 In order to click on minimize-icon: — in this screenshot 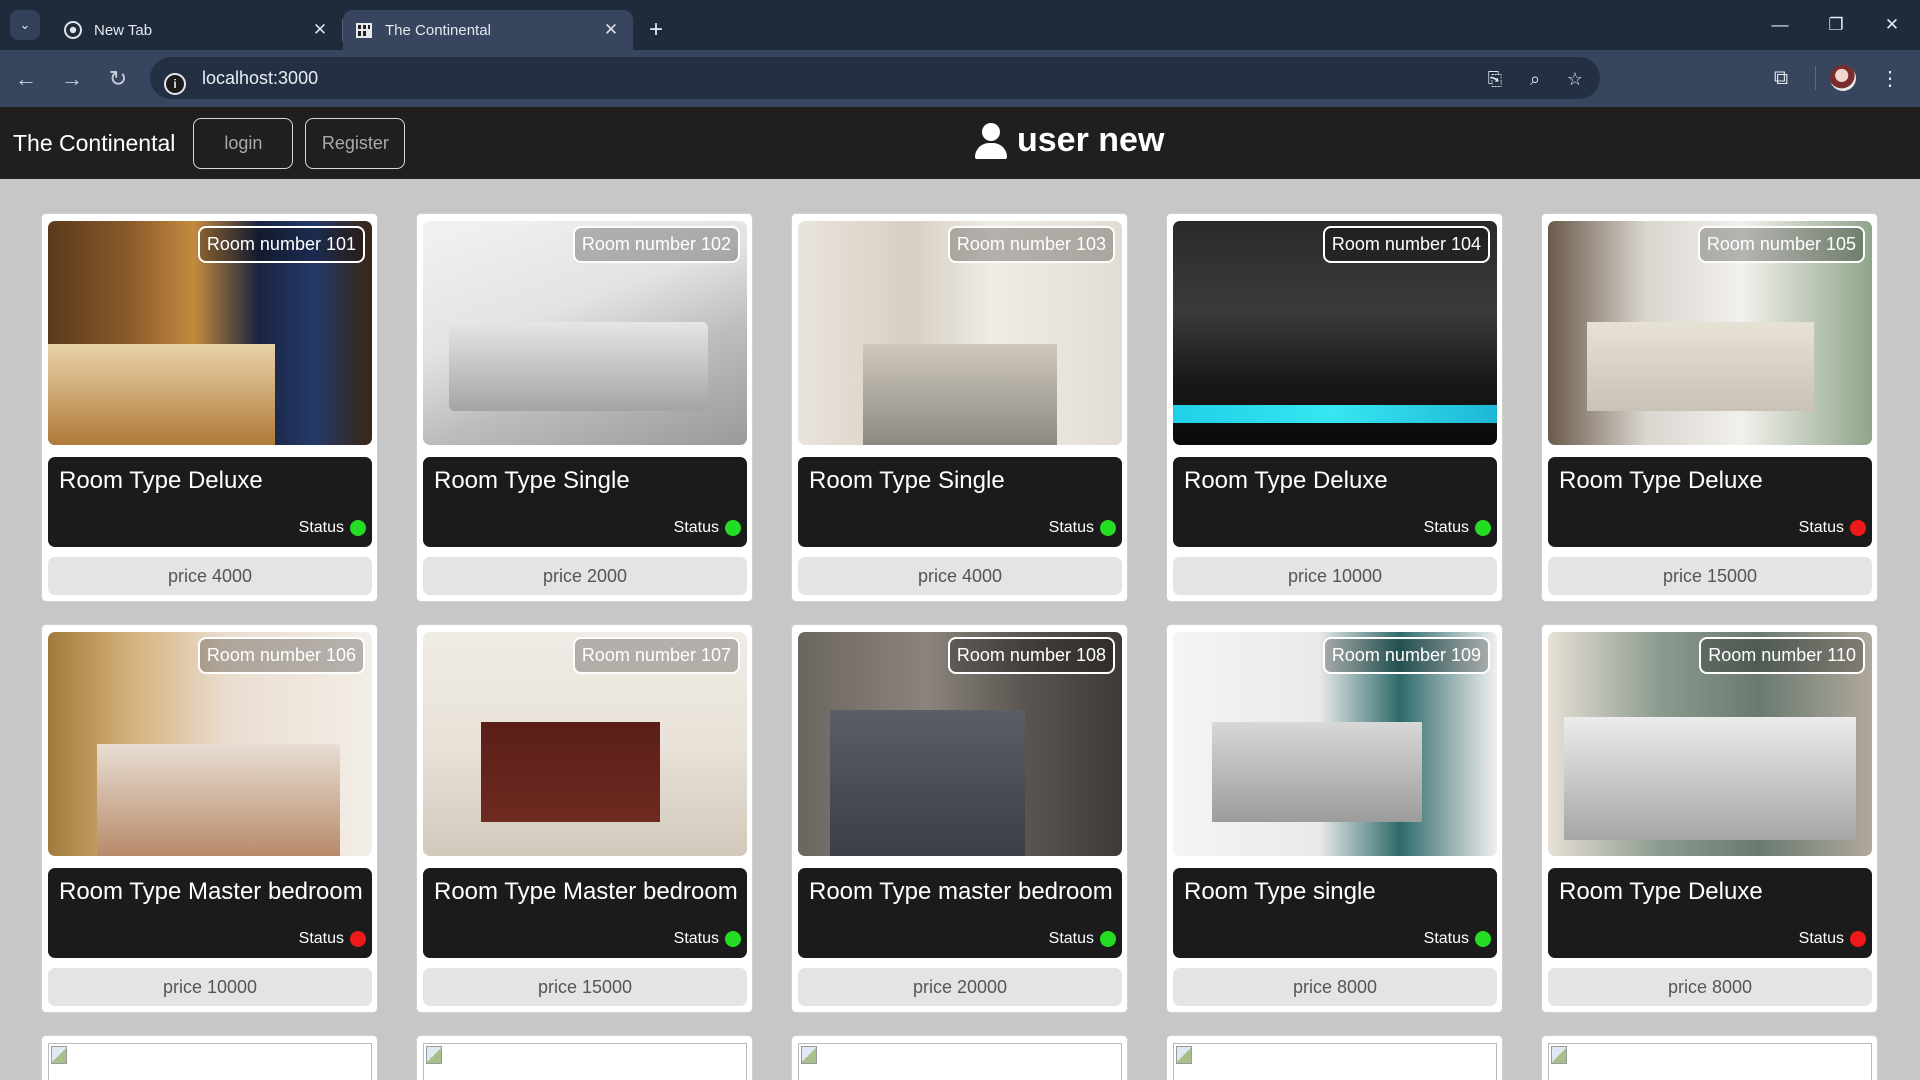, I will do `click(1780, 25)`.